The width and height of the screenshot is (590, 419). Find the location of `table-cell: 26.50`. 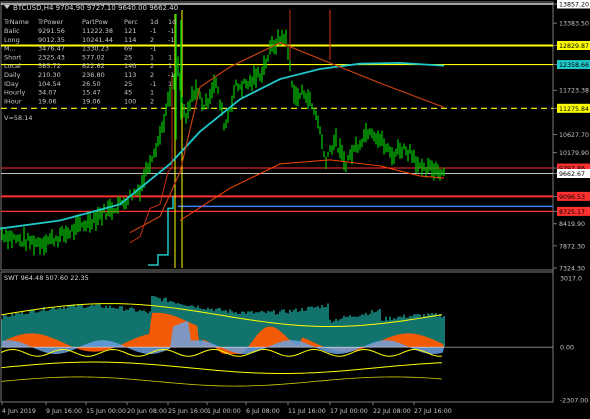

table-cell: 26.50 is located at coordinates (91, 84).